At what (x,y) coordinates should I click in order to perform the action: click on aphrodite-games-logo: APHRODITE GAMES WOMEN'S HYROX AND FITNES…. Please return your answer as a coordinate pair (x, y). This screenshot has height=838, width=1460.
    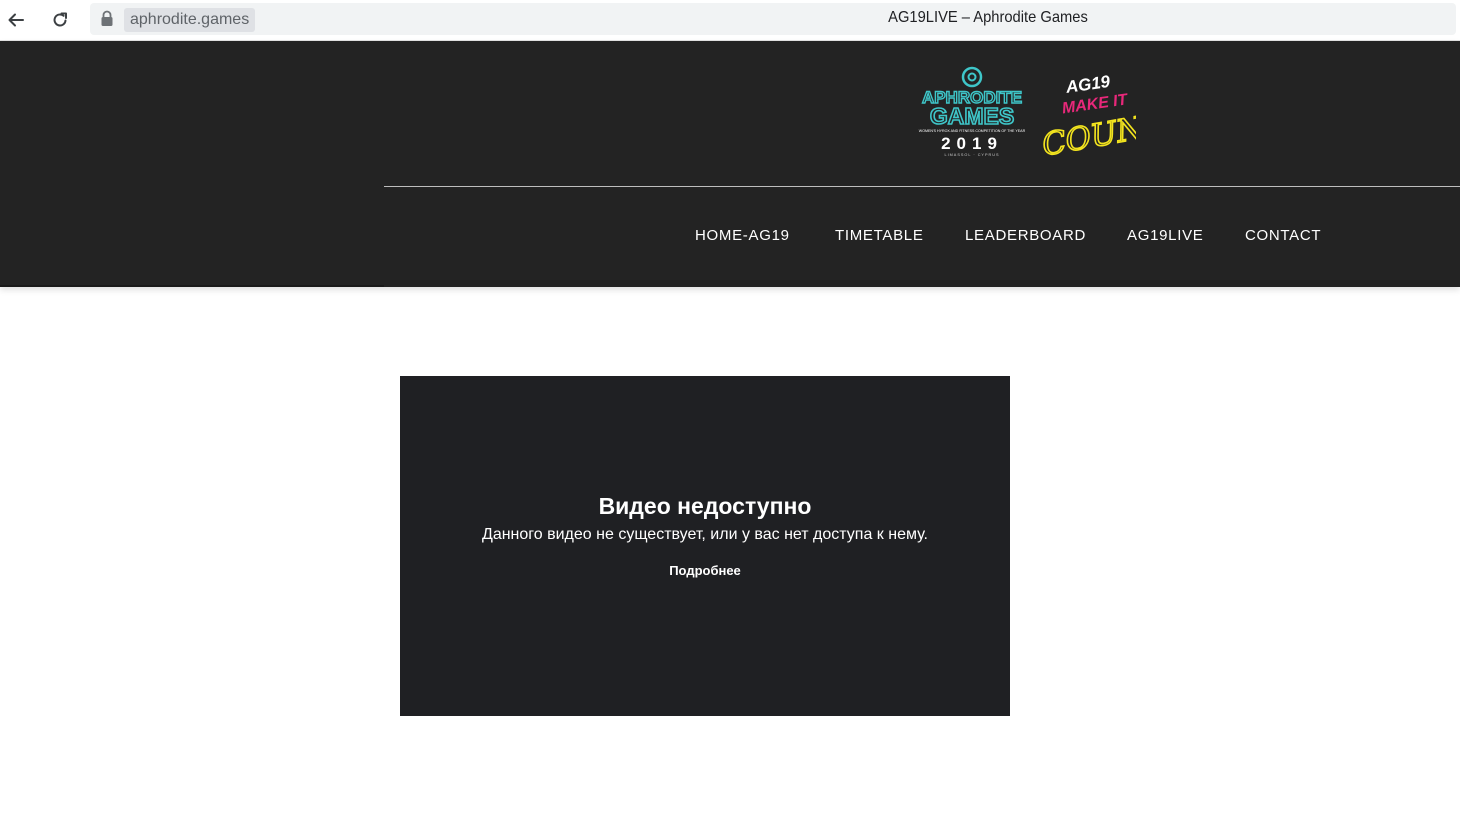
    Looking at the image, I should click on (972, 112).